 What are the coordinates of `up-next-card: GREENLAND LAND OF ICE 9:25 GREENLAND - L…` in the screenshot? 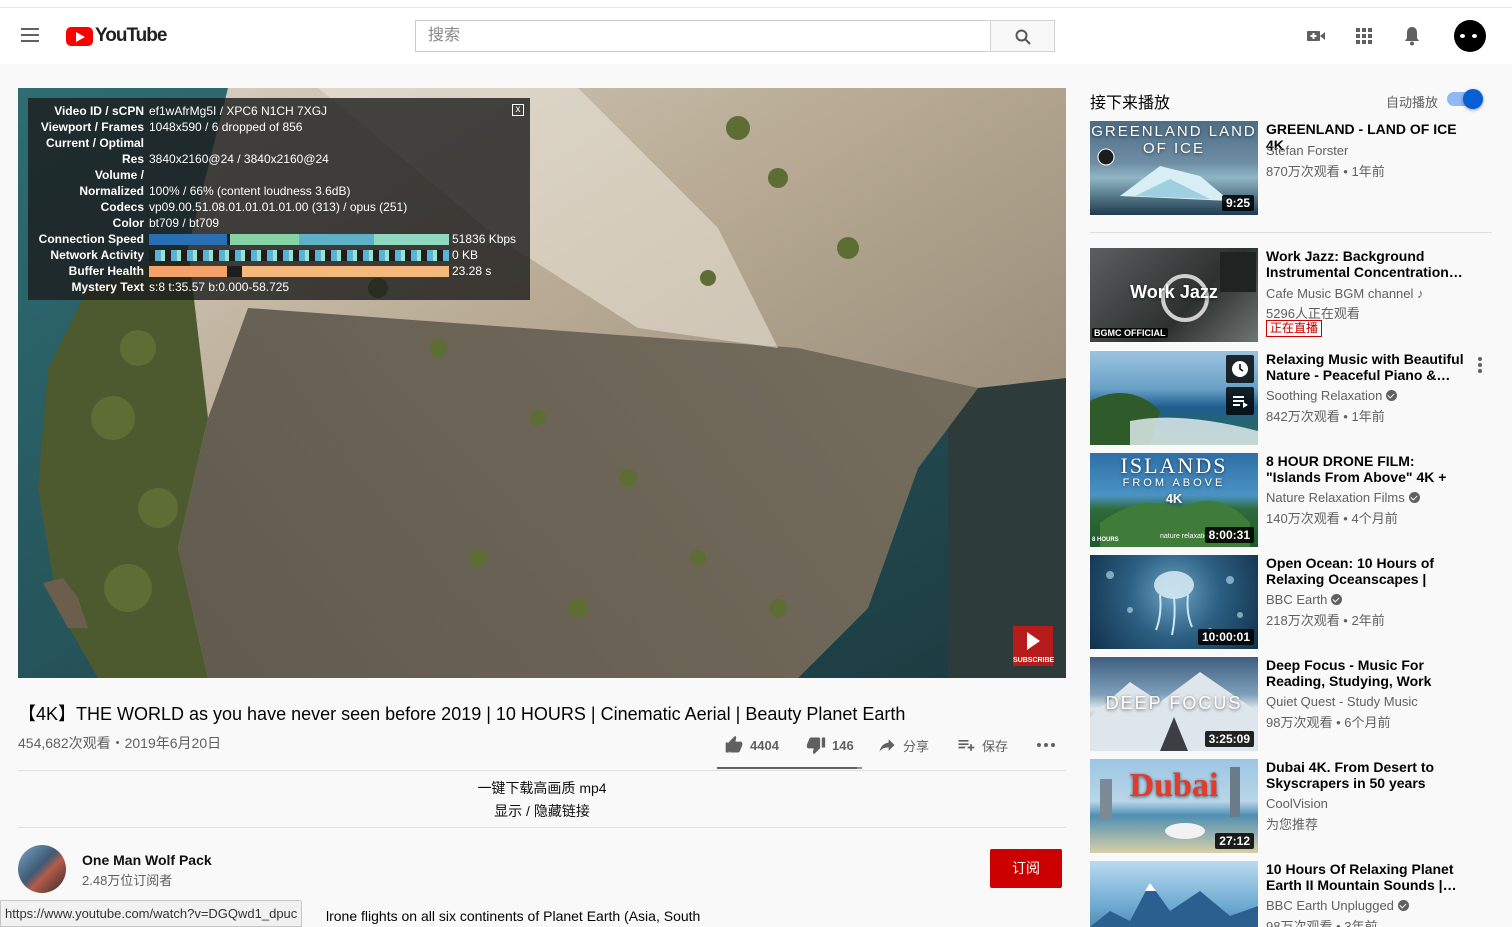 It's located at (1291, 168).